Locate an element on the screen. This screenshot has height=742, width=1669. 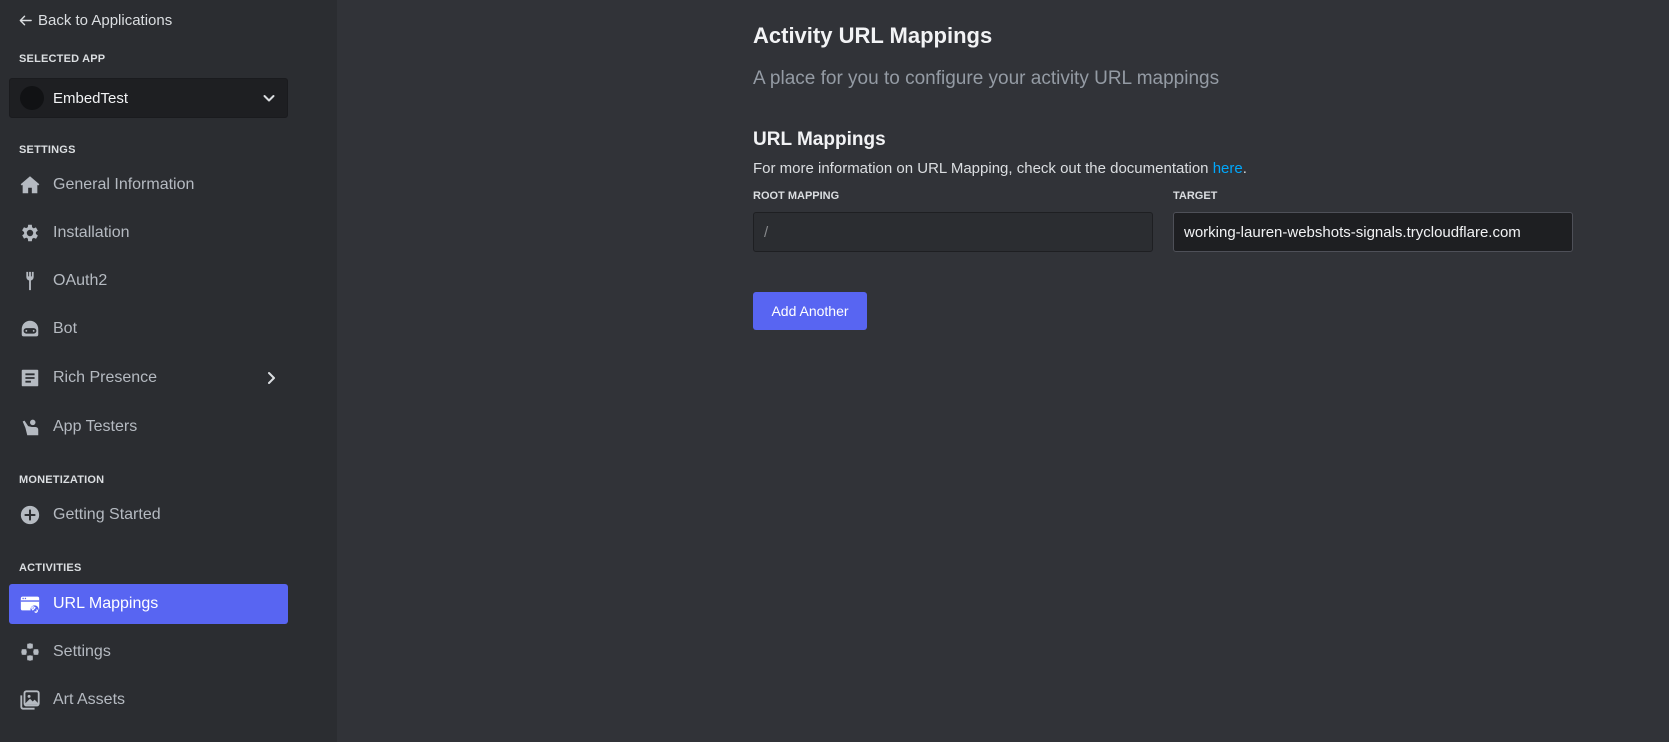
sidebar-item-getting-started: Getting Started is located at coordinates (148, 515).